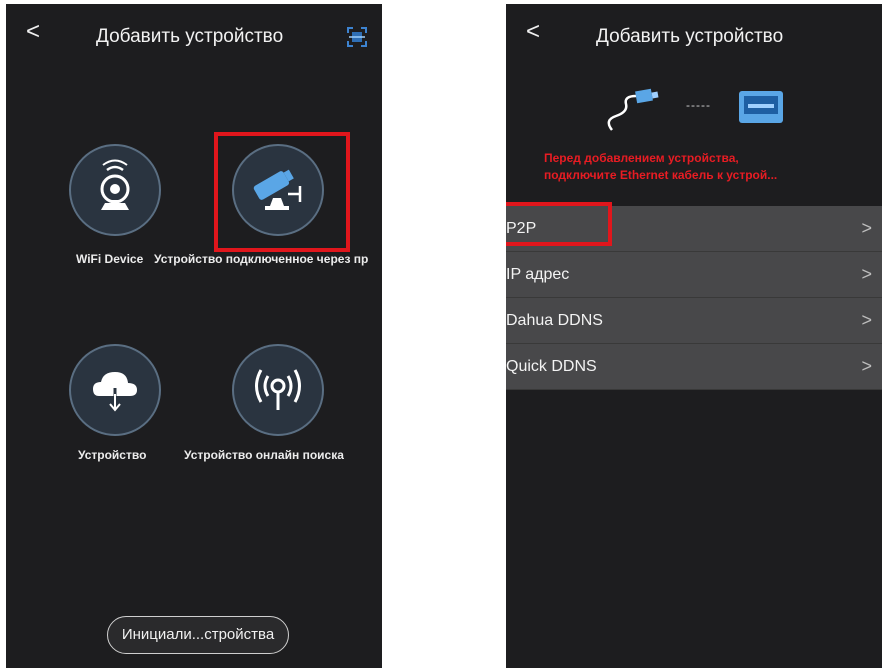 This screenshot has width=882, height=670. What do you see at coordinates (198, 635) in the screenshot?
I see `initialize-device-button: Инициали...стройства` at bounding box center [198, 635].